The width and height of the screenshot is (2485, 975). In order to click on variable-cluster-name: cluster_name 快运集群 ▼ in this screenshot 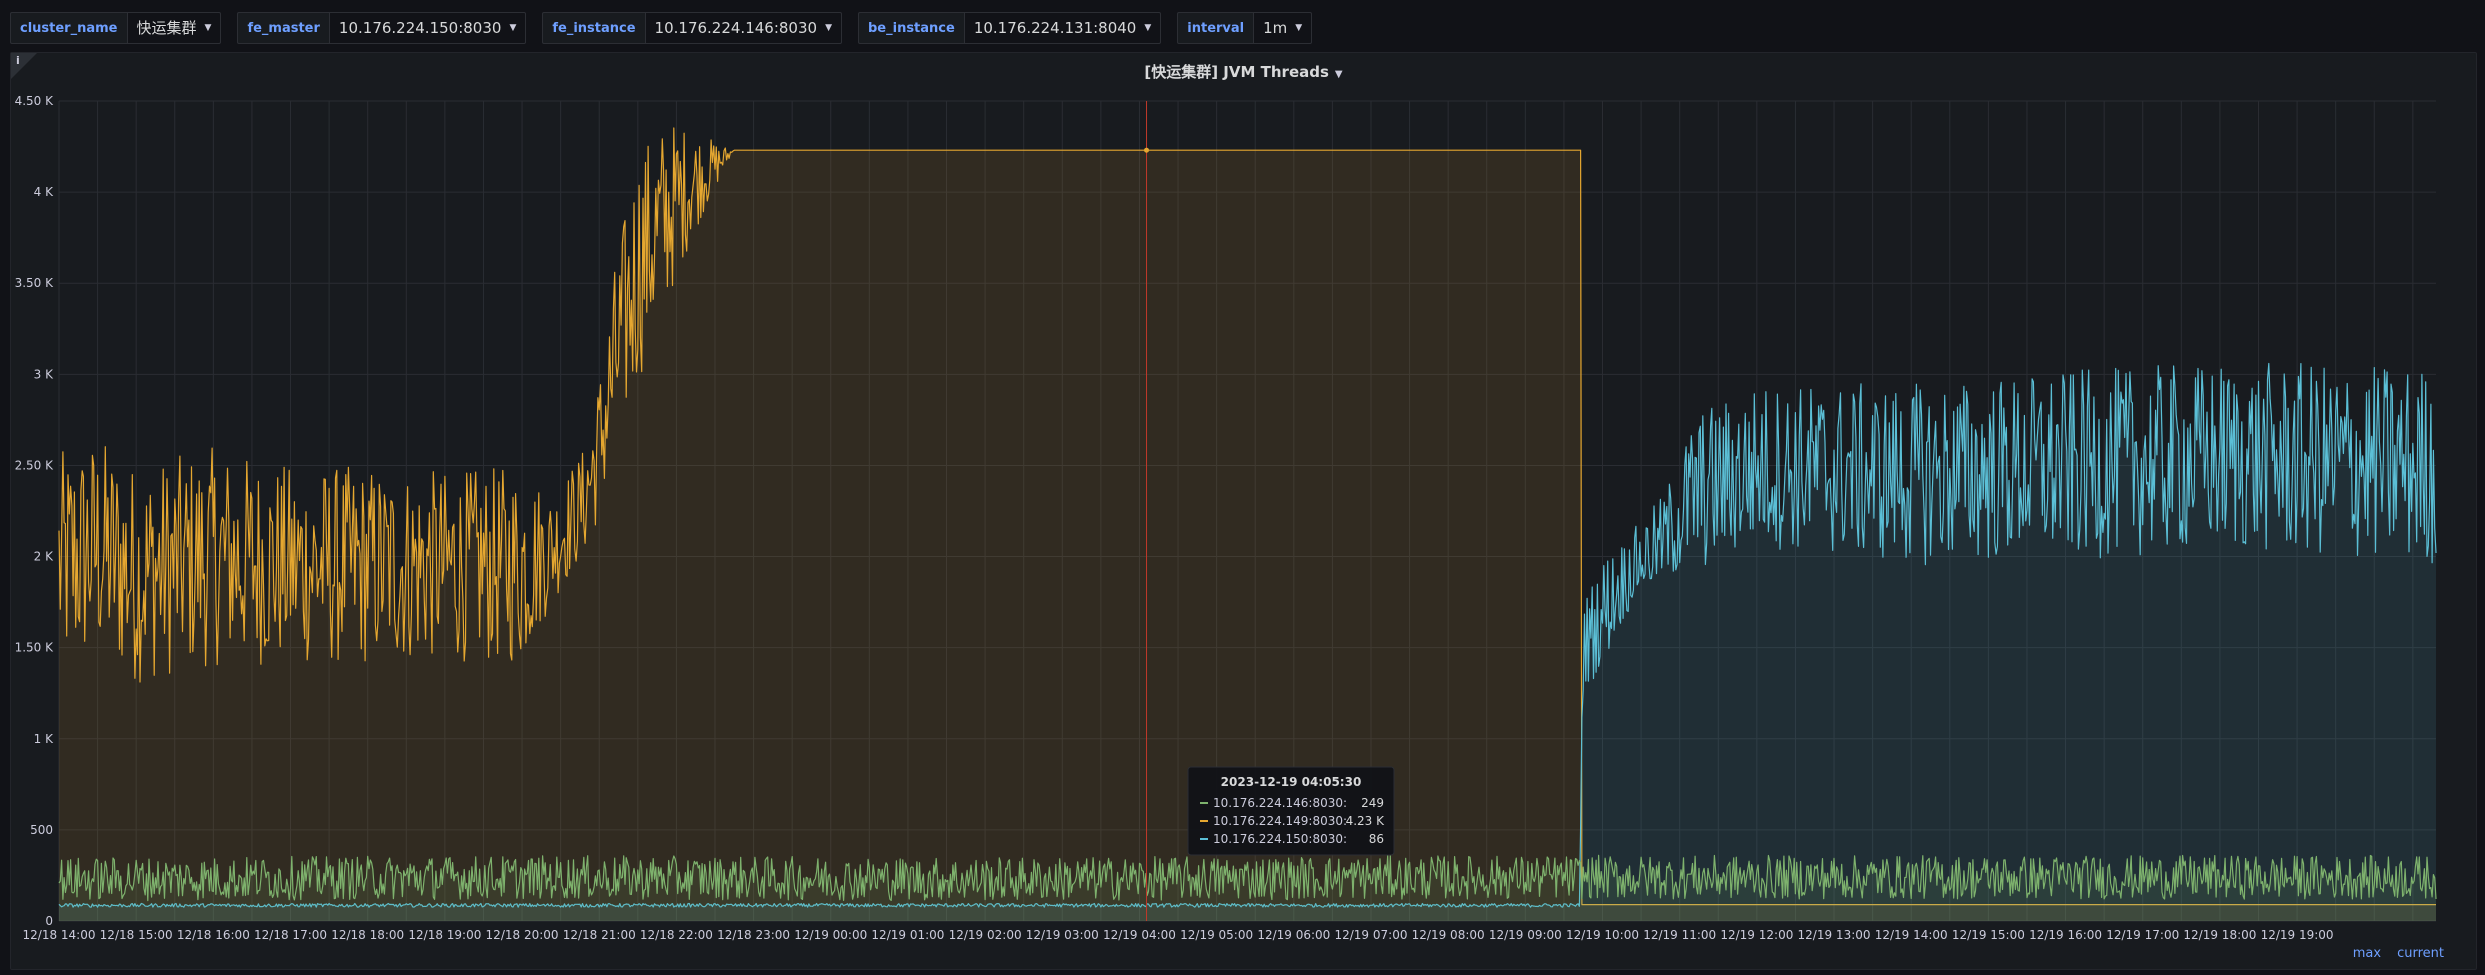, I will do `click(116, 28)`.